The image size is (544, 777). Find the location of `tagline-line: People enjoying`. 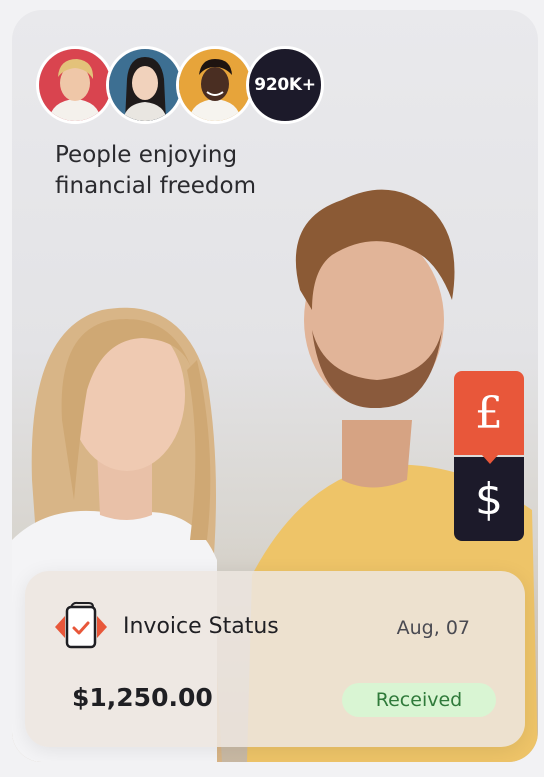

tagline-line: People enjoying is located at coordinates (146, 155).